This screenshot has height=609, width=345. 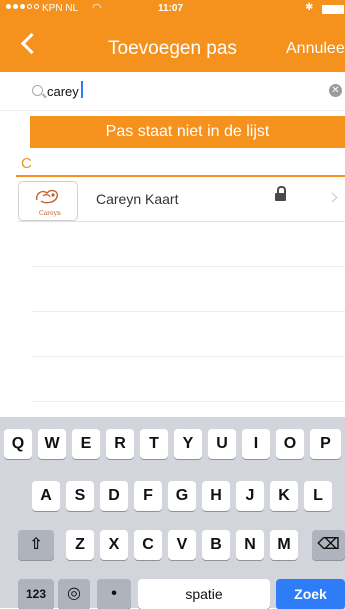 I want to click on key-a: A, so click(x=46, y=496).